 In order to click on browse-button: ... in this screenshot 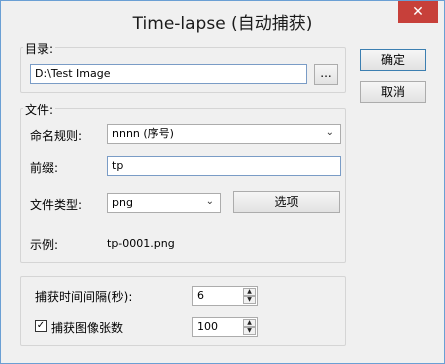, I will do `click(326, 74)`.